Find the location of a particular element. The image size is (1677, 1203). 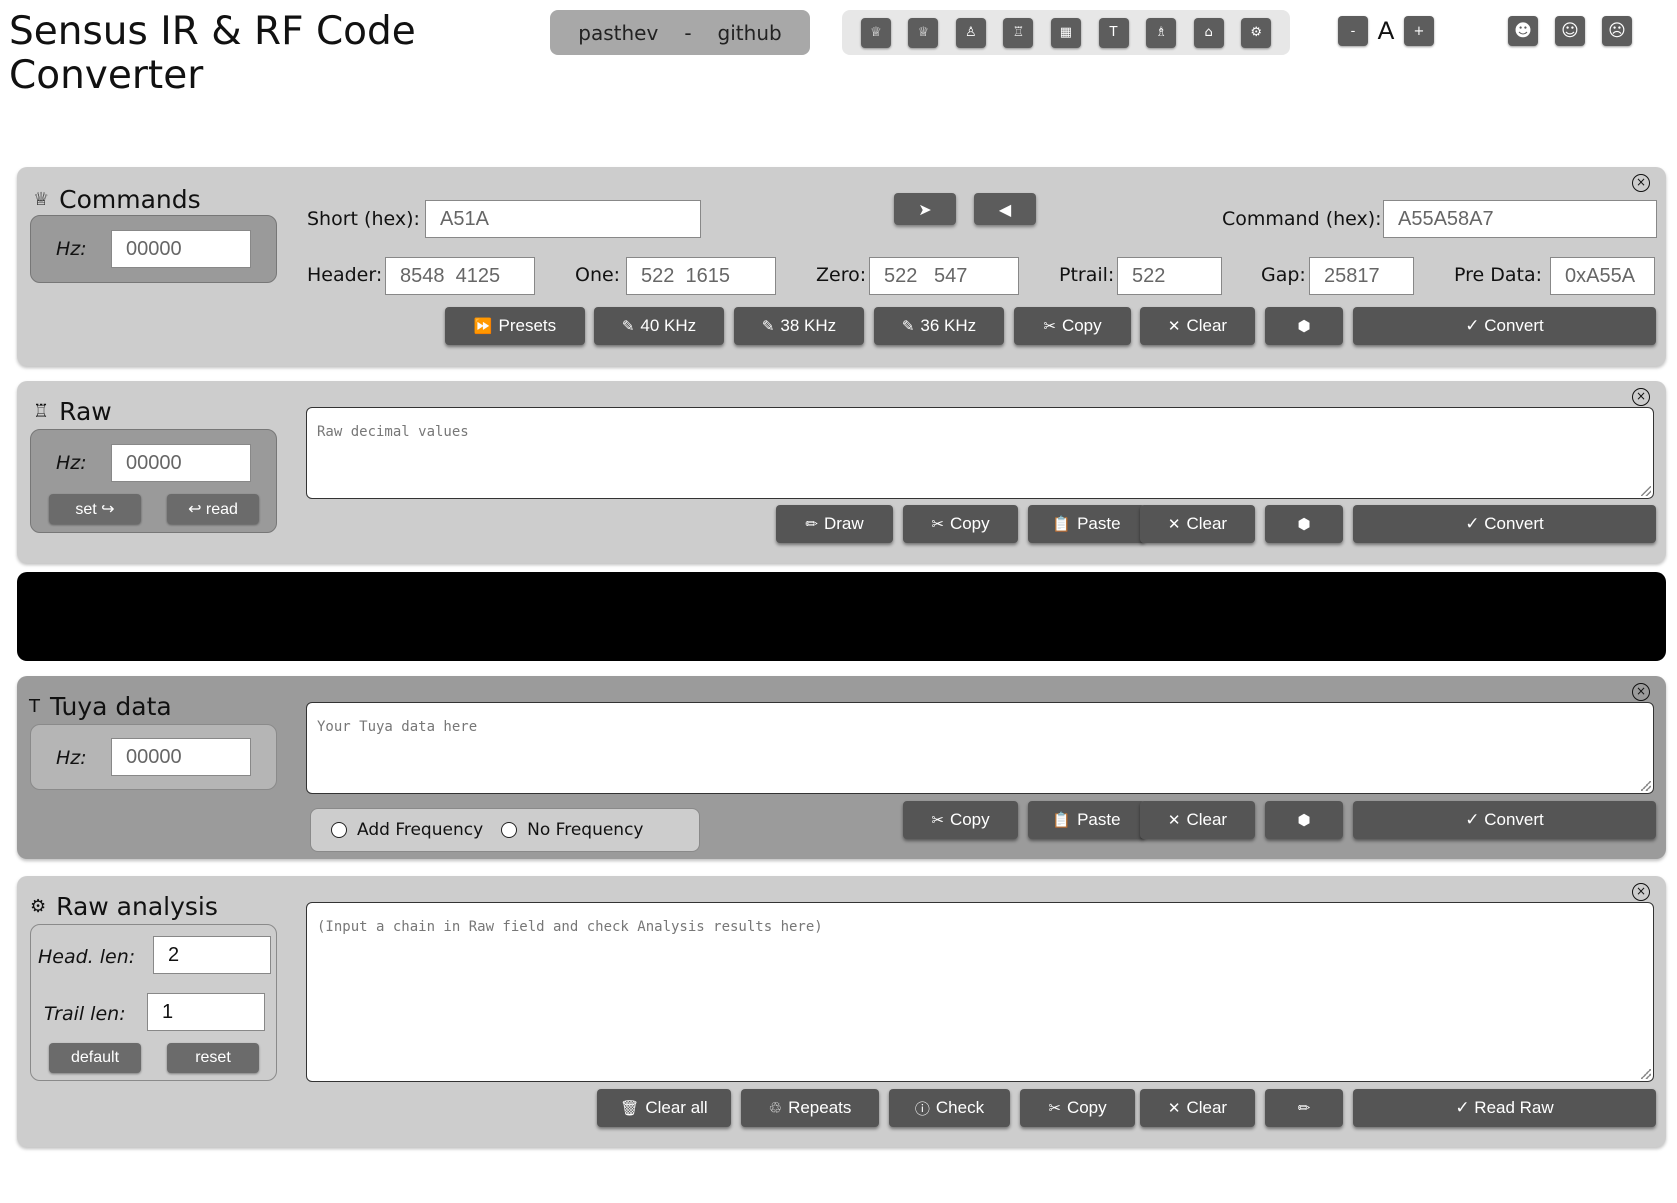

tuya-dice-button: ⬢ is located at coordinates (1304, 820).